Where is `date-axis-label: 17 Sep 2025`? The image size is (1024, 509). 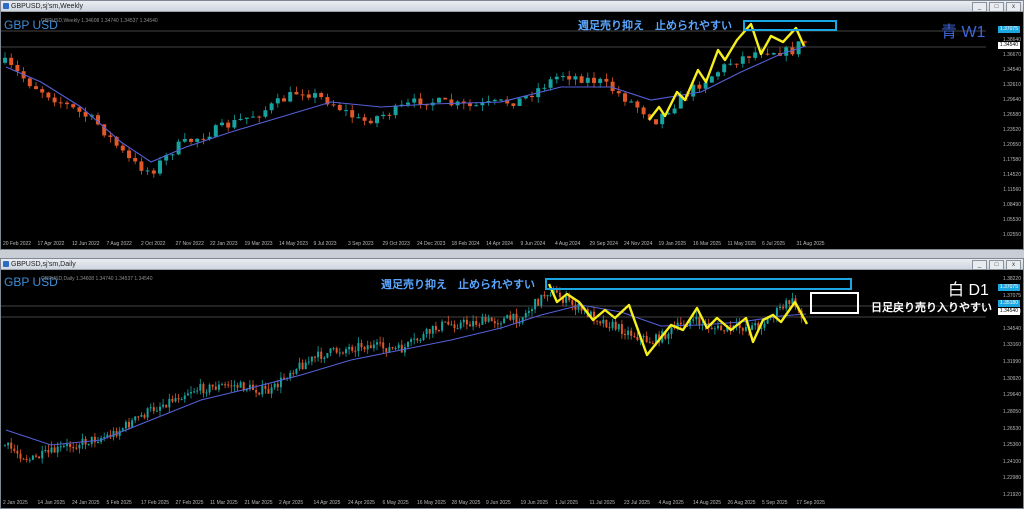
date-axis-label: 17 Sep 2025 is located at coordinates (810, 503).